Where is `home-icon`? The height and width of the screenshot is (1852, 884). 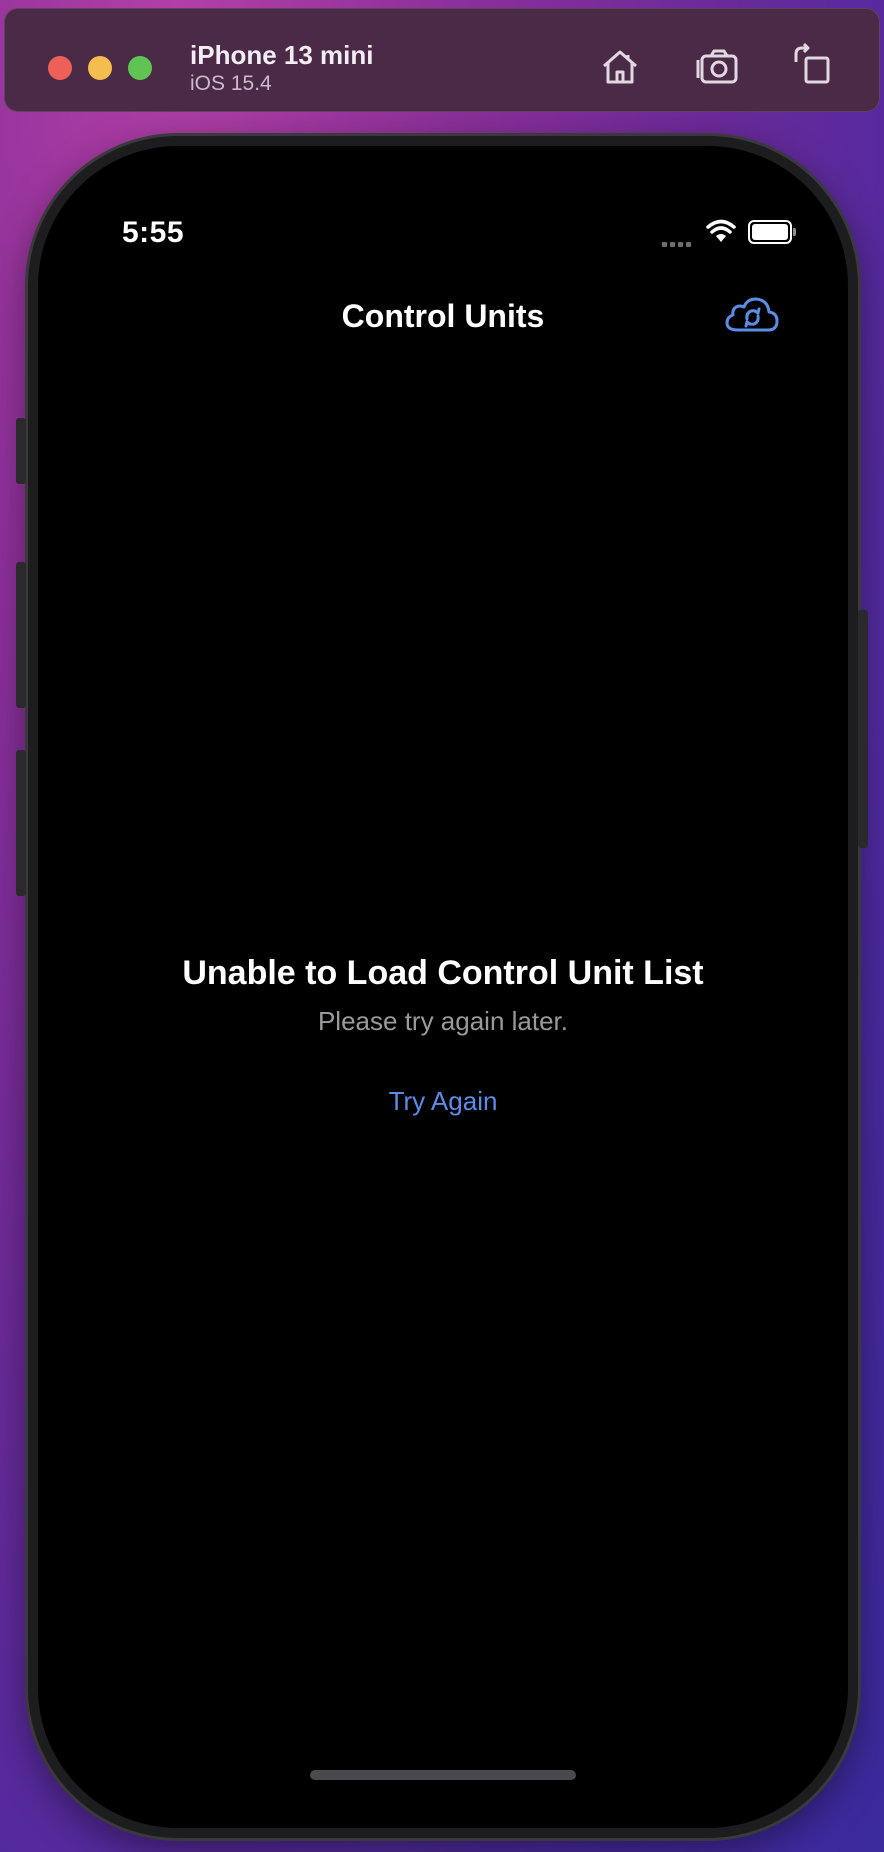 home-icon is located at coordinates (620, 66).